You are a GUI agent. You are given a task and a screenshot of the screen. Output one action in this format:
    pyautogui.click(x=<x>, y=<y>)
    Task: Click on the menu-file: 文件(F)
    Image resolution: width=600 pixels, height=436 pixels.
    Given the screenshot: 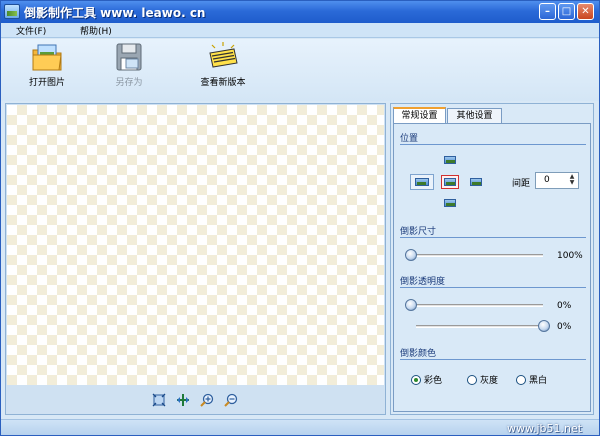 What is the action you would take?
    pyautogui.click(x=31, y=30)
    